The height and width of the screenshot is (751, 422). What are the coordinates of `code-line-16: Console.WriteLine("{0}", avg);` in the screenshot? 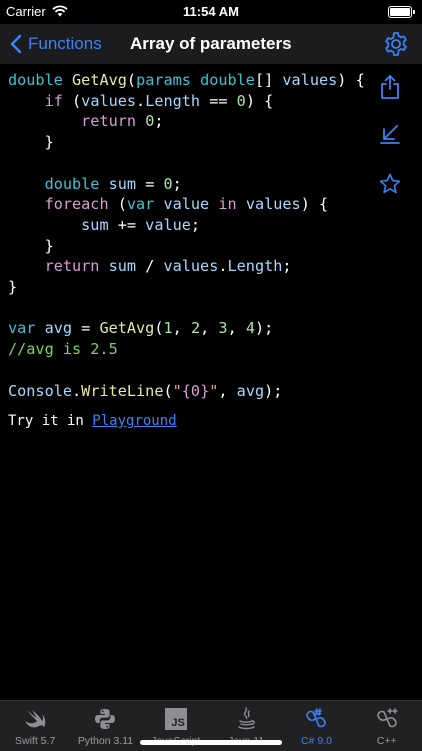 It's located at (145, 390).